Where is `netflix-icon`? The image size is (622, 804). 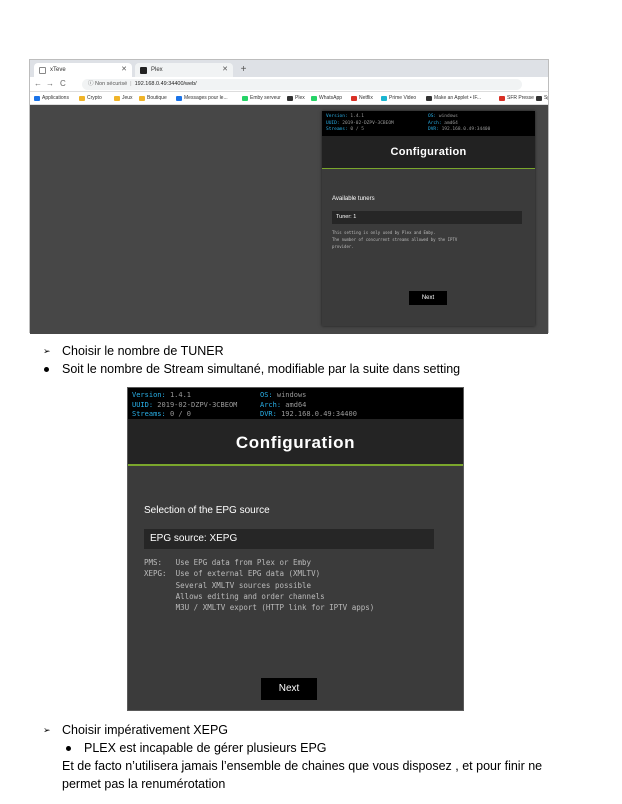 netflix-icon is located at coordinates (354, 98).